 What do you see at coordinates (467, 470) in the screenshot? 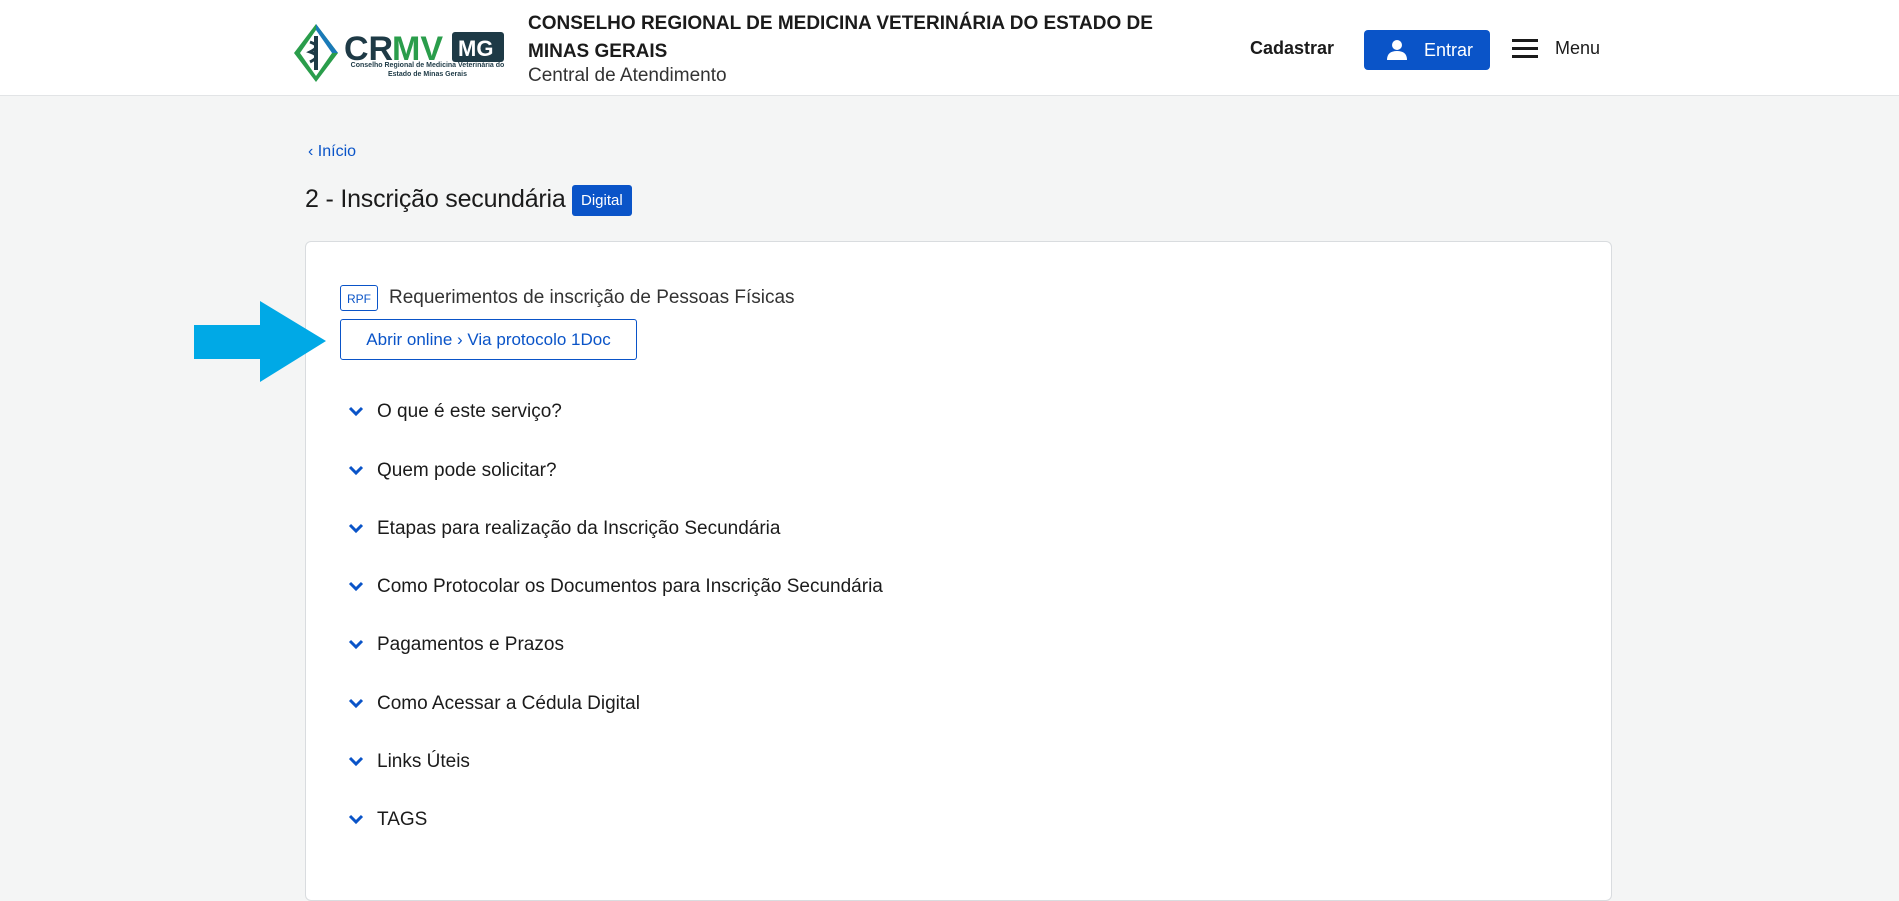
I see `accordion-label: Quem pode solicitar?` at bounding box center [467, 470].